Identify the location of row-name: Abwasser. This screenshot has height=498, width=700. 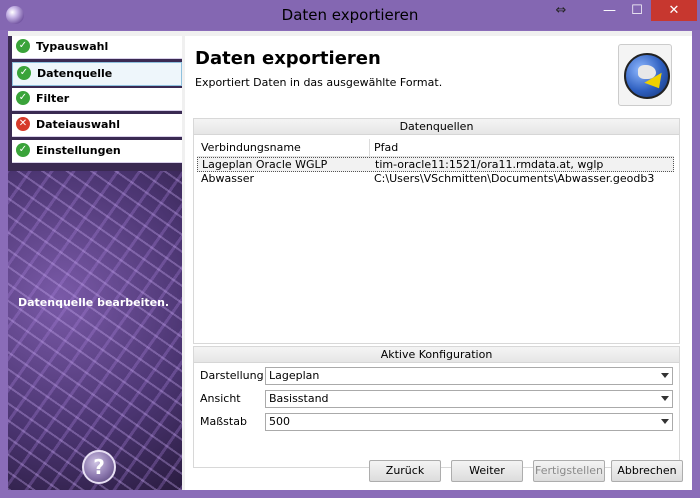
(227, 178).